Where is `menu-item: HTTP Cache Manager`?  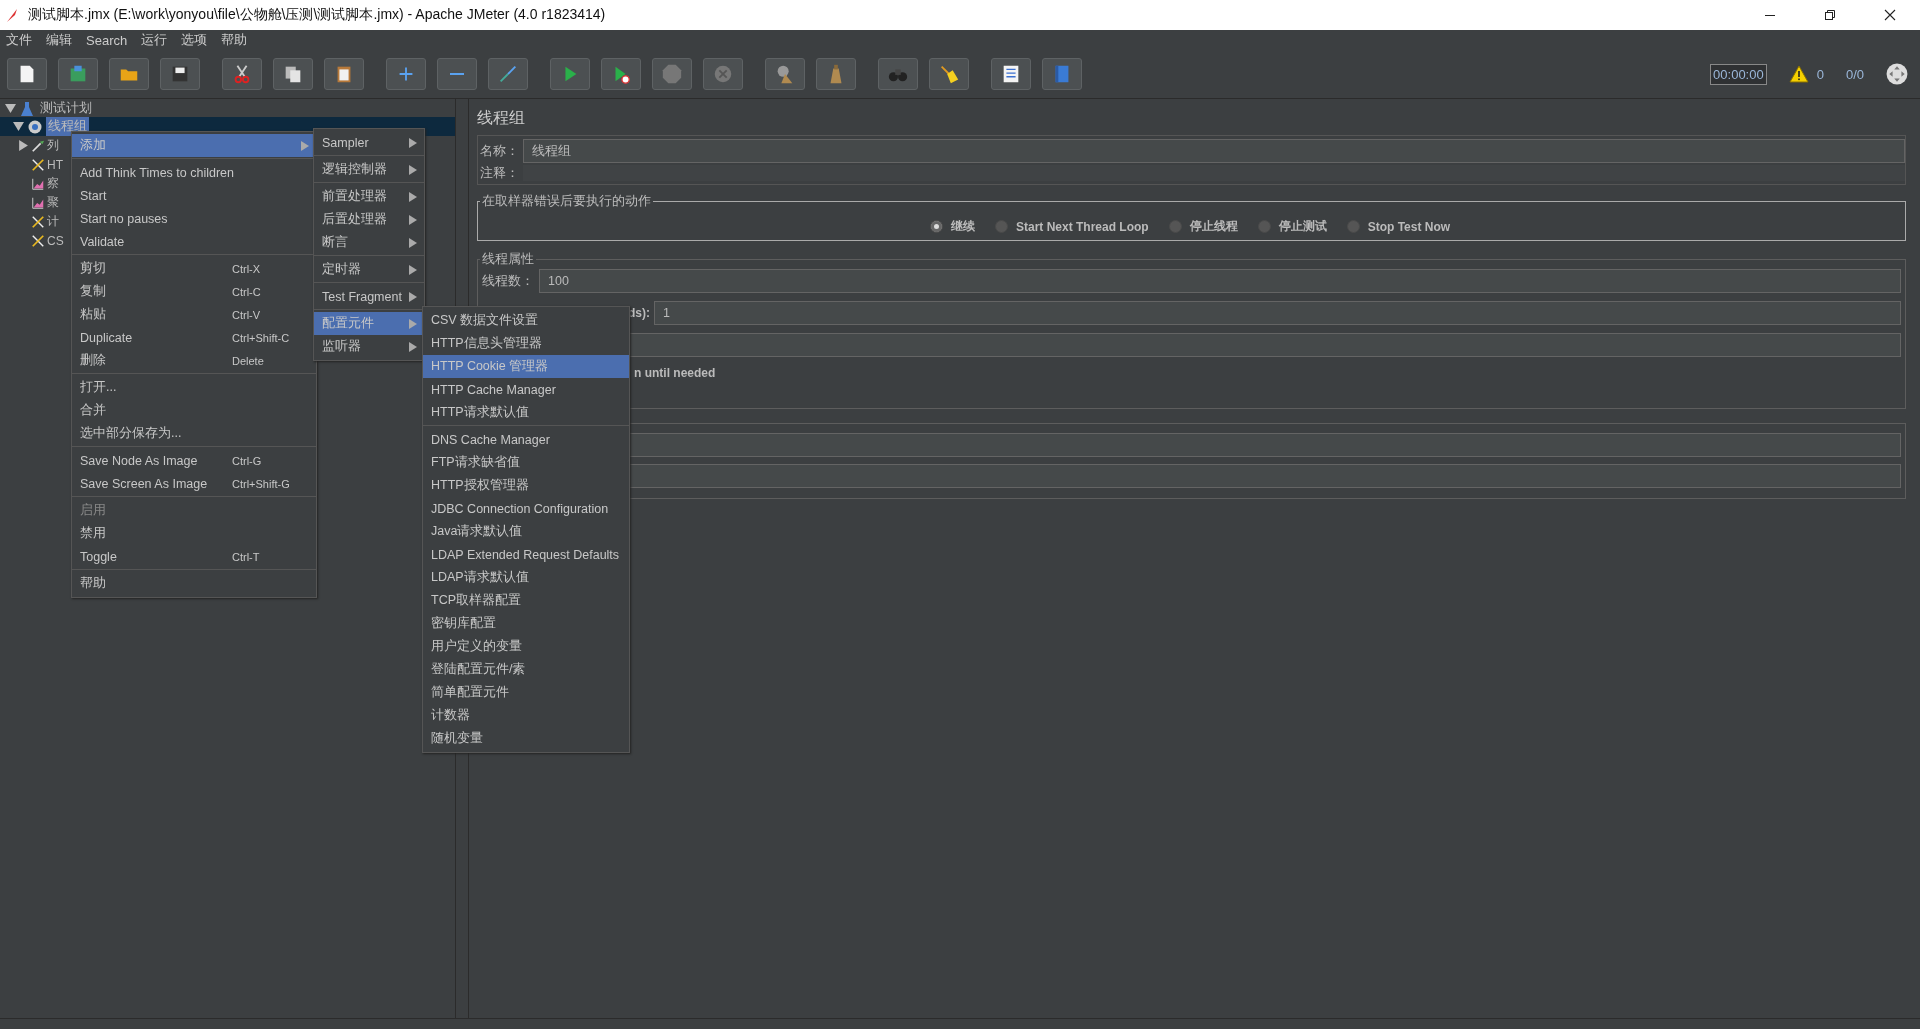
menu-item: HTTP Cache Manager is located at coordinates (526, 389).